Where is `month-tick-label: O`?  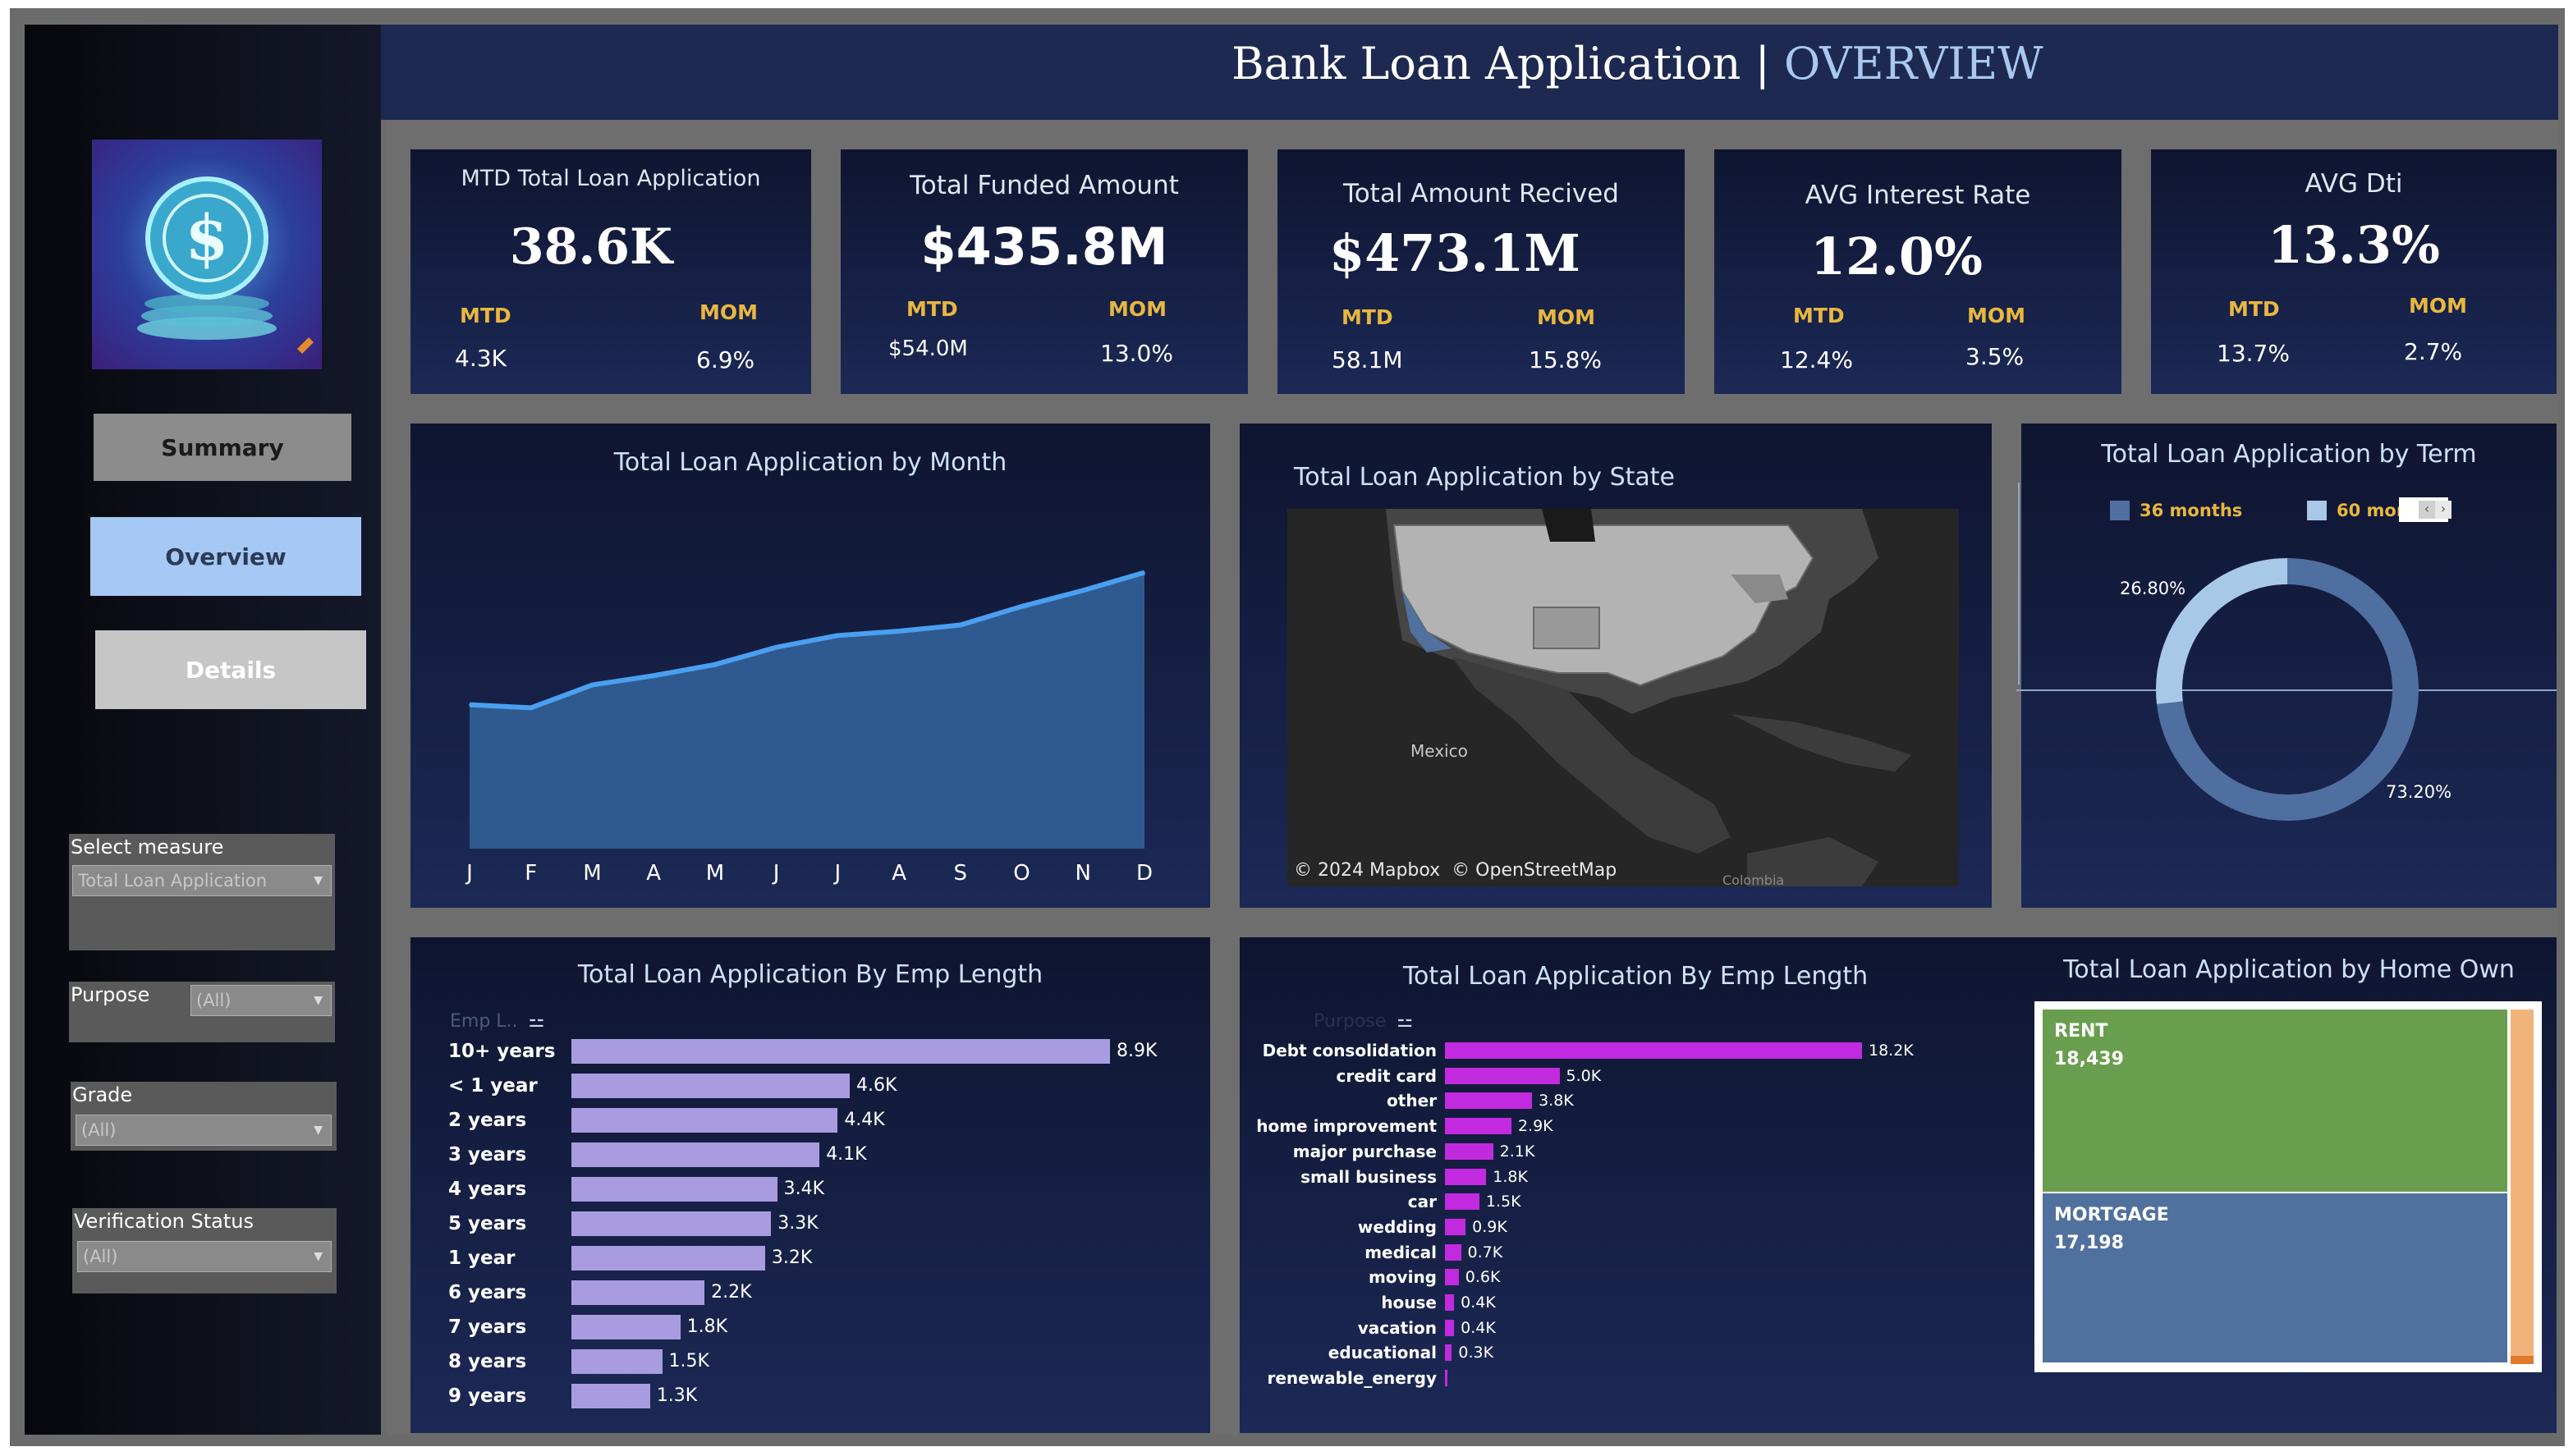 month-tick-label: O is located at coordinates (1021, 873).